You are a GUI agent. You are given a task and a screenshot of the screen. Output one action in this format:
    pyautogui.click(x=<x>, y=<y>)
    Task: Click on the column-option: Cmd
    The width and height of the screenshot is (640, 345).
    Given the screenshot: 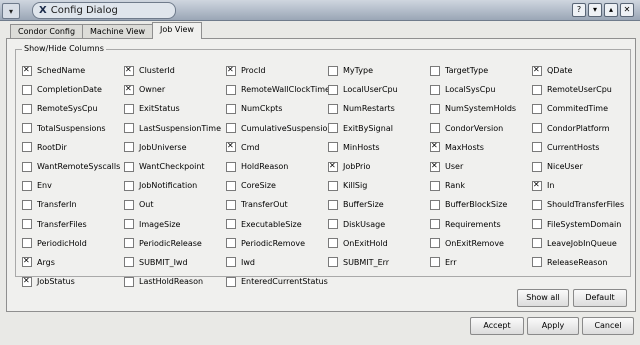 What is the action you would take?
    pyautogui.click(x=277, y=147)
    